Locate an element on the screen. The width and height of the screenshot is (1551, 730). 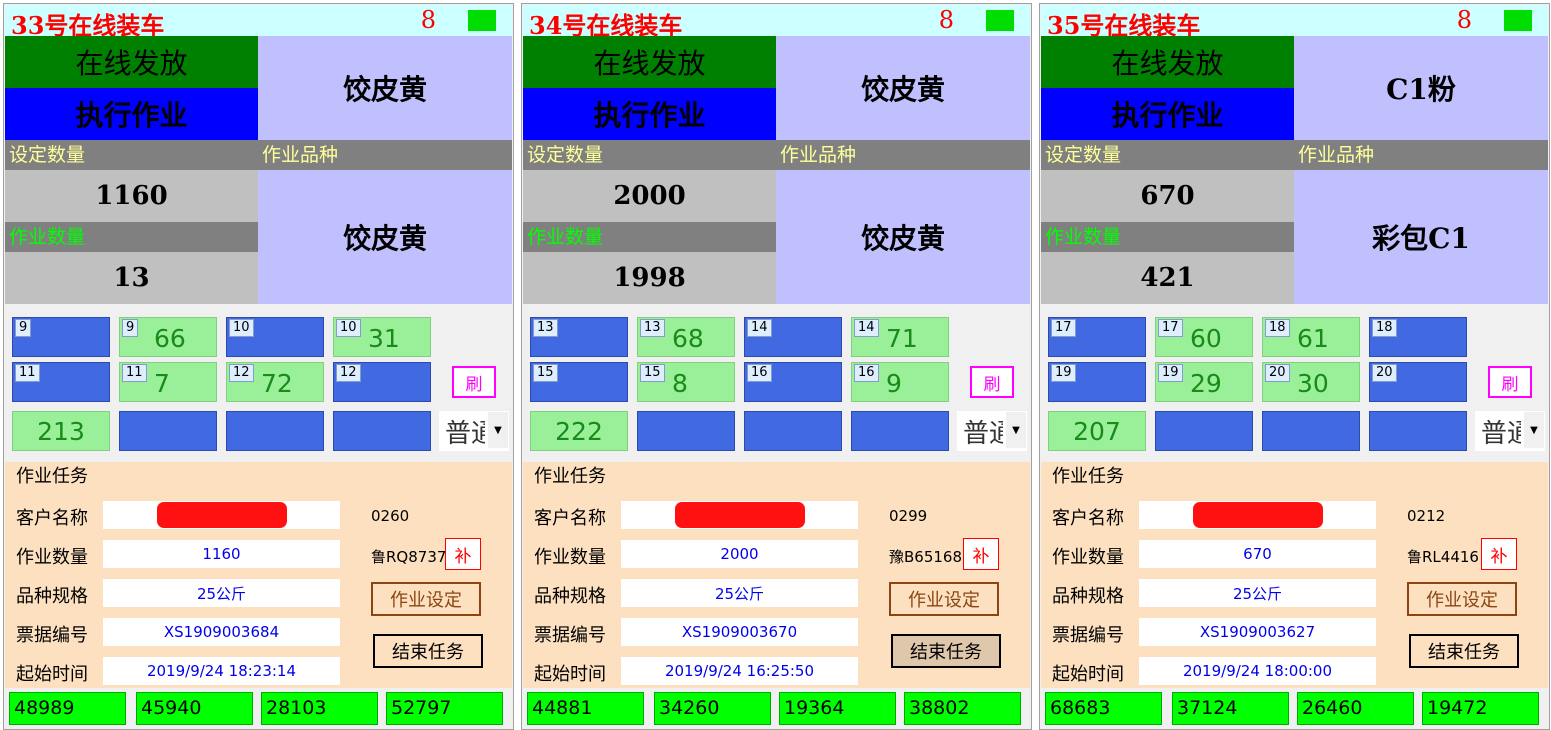
set-quantity-value: 2000 is located at coordinates (649, 196).